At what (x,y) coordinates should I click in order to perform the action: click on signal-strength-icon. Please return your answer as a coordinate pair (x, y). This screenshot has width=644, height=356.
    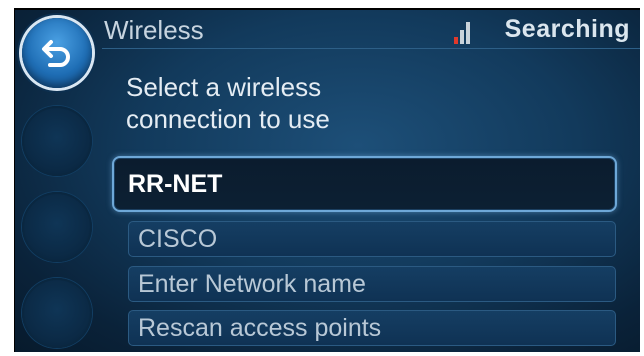
    Looking at the image, I should click on (463, 33).